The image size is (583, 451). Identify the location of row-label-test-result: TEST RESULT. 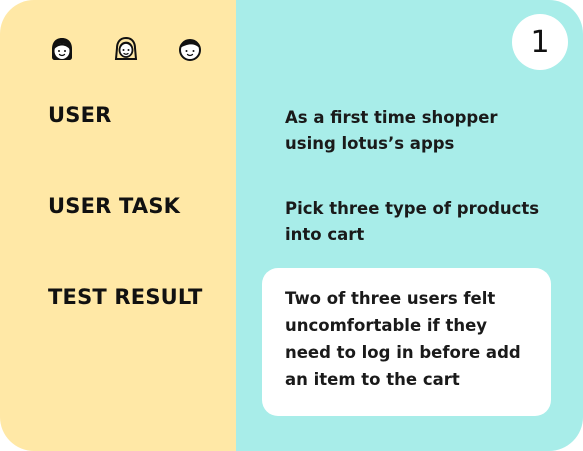
(125, 297).